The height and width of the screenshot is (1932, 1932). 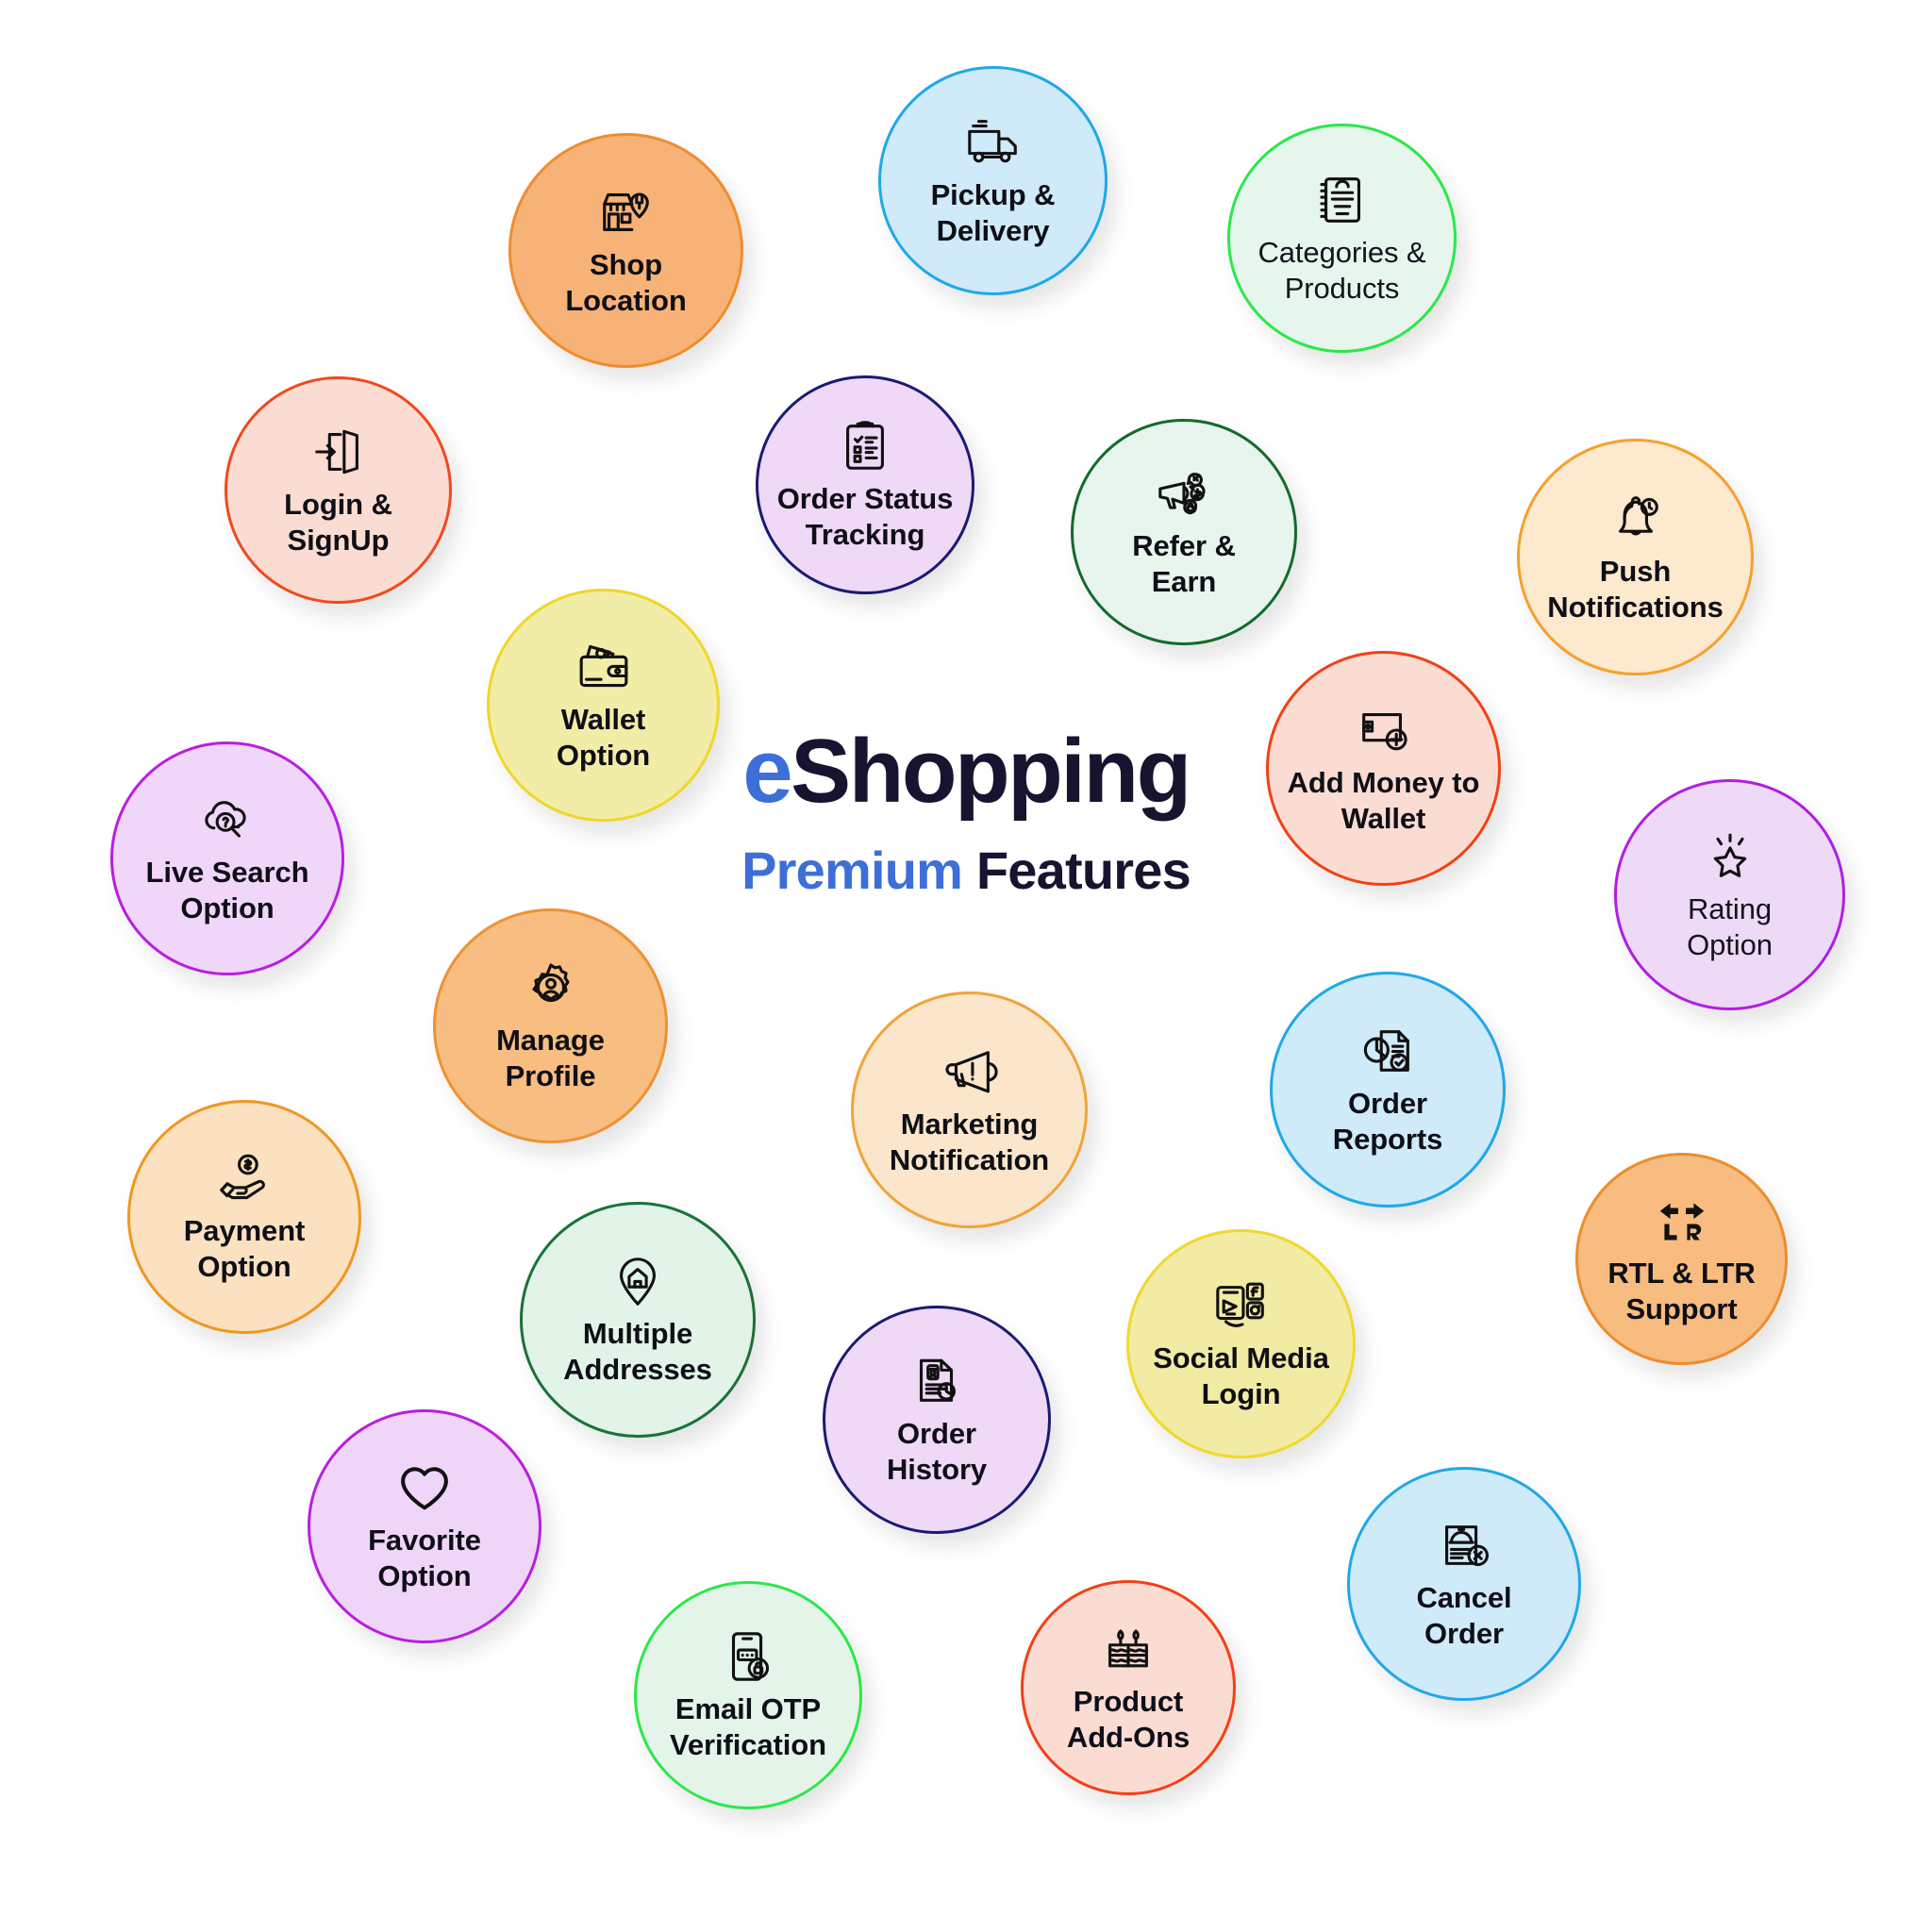 I want to click on cloud-search-icon, so click(x=228, y=820).